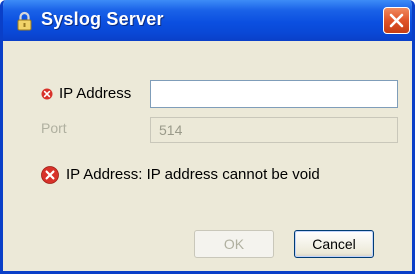 This screenshot has width=415, height=274. What do you see at coordinates (274, 94) in the screenshot?
I see `ip-address-input` at bounding box center [274, 94].